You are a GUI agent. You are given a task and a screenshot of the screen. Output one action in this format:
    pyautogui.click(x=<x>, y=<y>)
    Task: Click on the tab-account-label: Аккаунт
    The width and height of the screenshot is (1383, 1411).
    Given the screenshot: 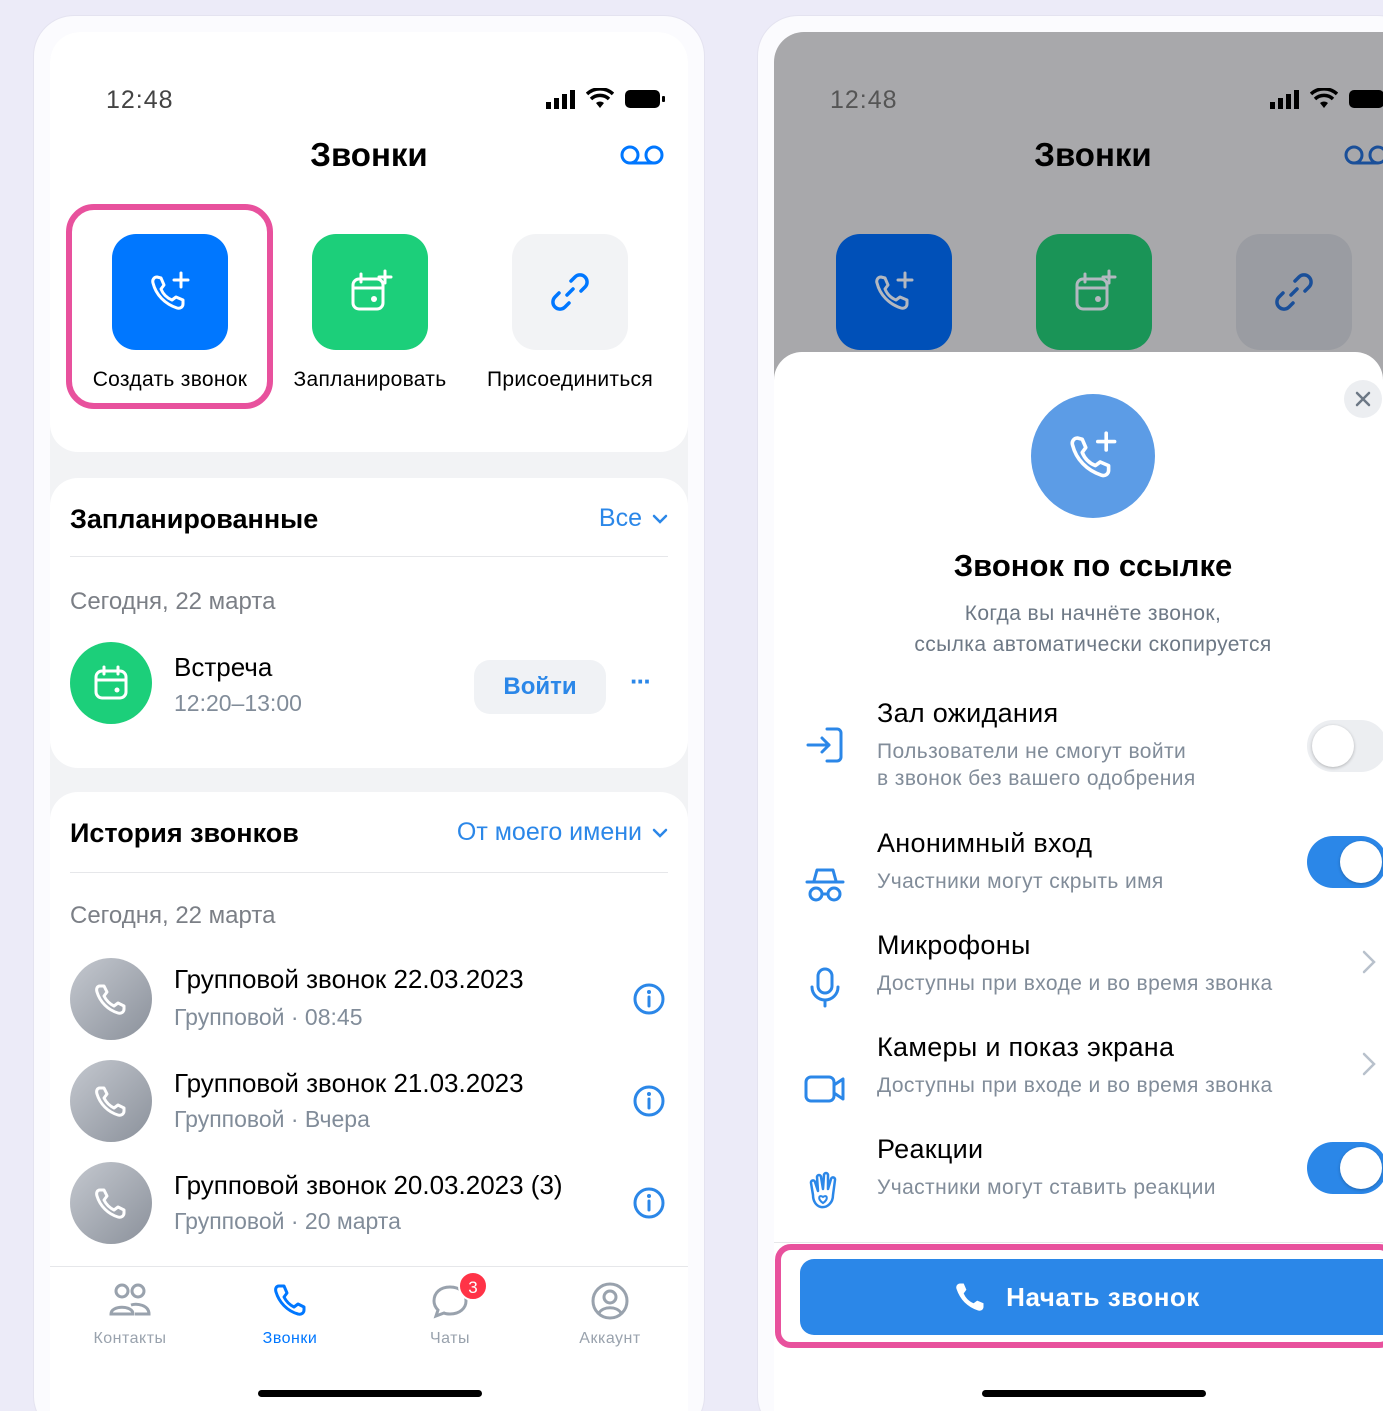 What is the action you would take?
    pyautogui.click(x=610, y=1338)
    